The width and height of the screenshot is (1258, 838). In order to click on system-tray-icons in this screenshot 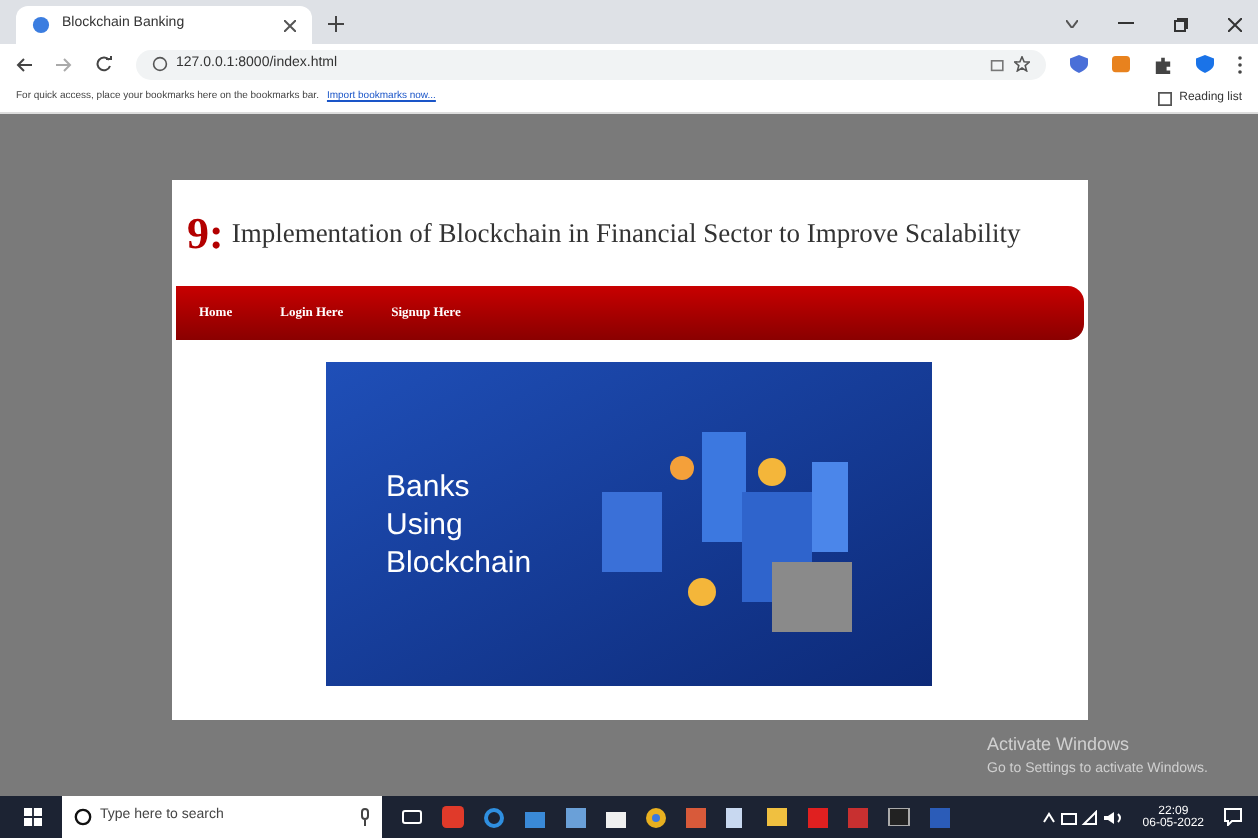, I will do `click(1082, 817)`.